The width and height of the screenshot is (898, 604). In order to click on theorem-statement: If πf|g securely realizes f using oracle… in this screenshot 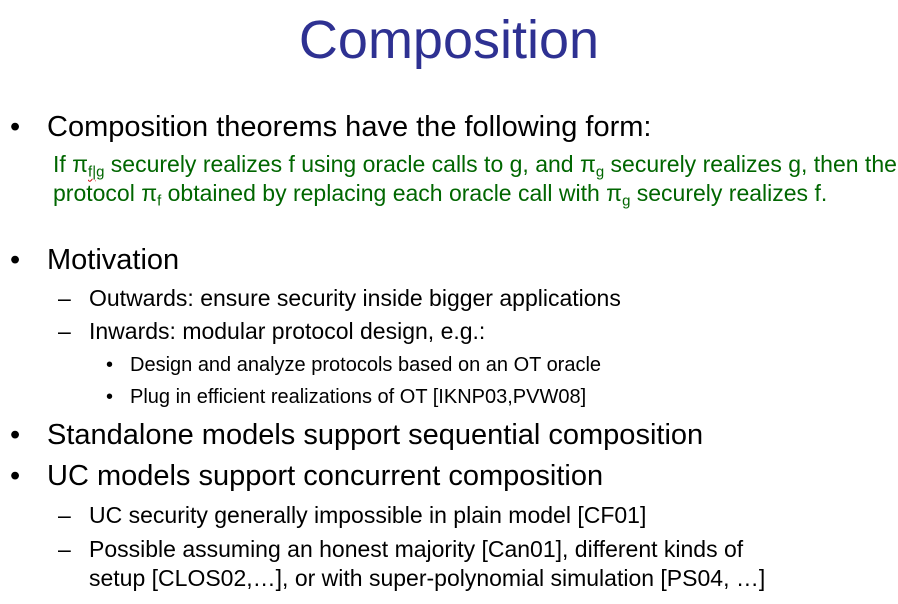, I will do `click(475, 180)`.